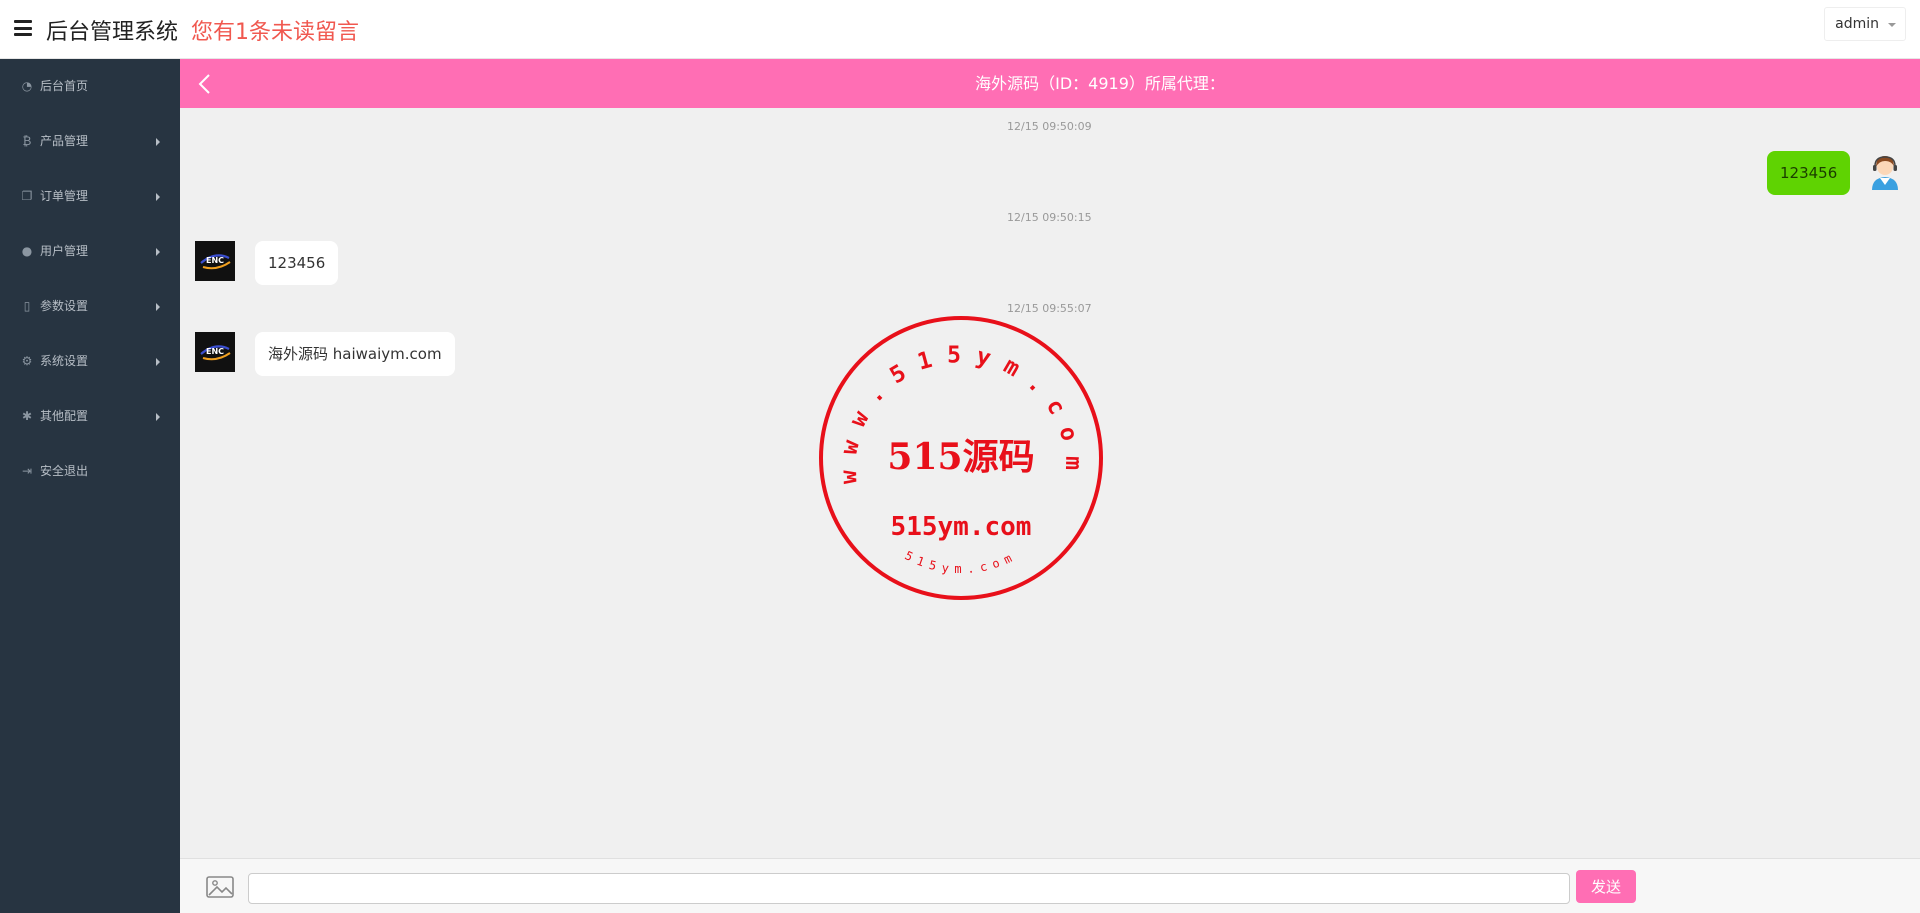 The width and height of the screenshot is (1920, 913). I want to click on sidebar-item-label: 后台首页, so click(64, 86).